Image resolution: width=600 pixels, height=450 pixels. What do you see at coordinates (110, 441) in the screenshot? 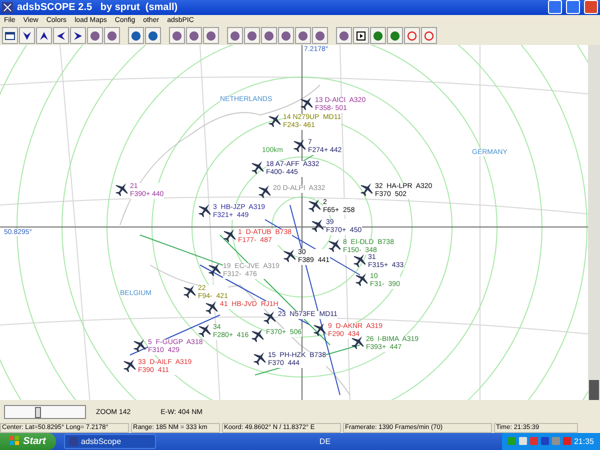
I see `taskbar-button: adsbScope` at bounding box center [110, 441].